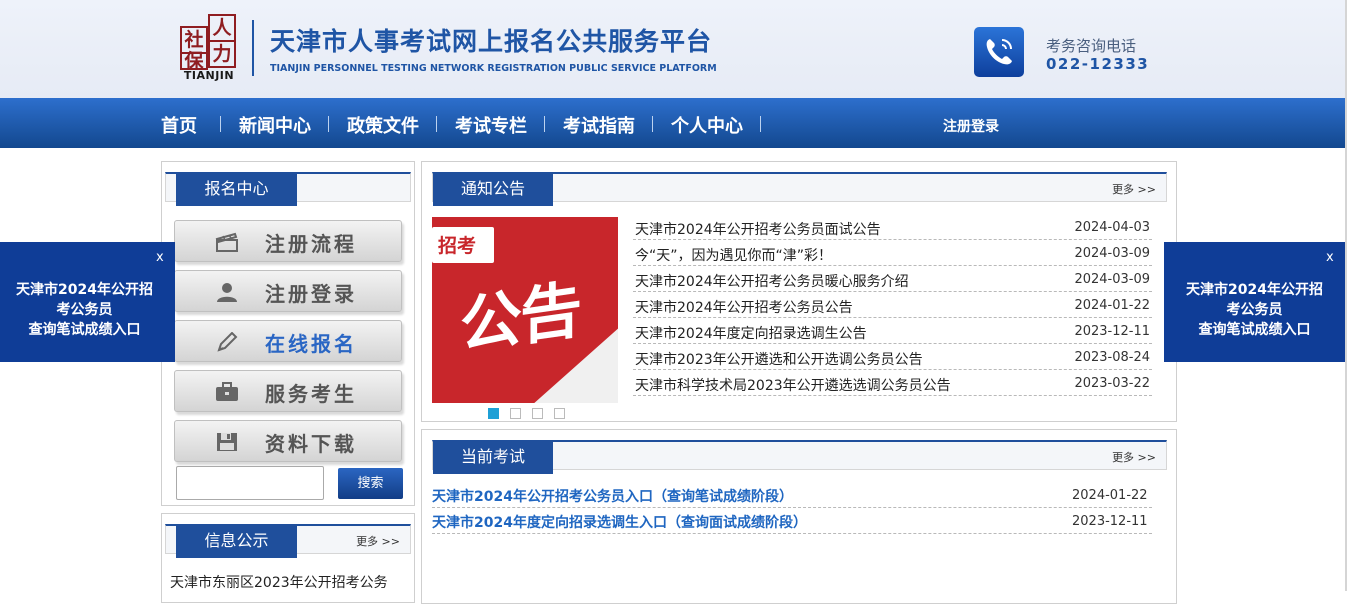  I want to click on float-ad-right: x 天津市2024年公开招 考公务员 查询笔试成绩入口, so click(1254, 302).